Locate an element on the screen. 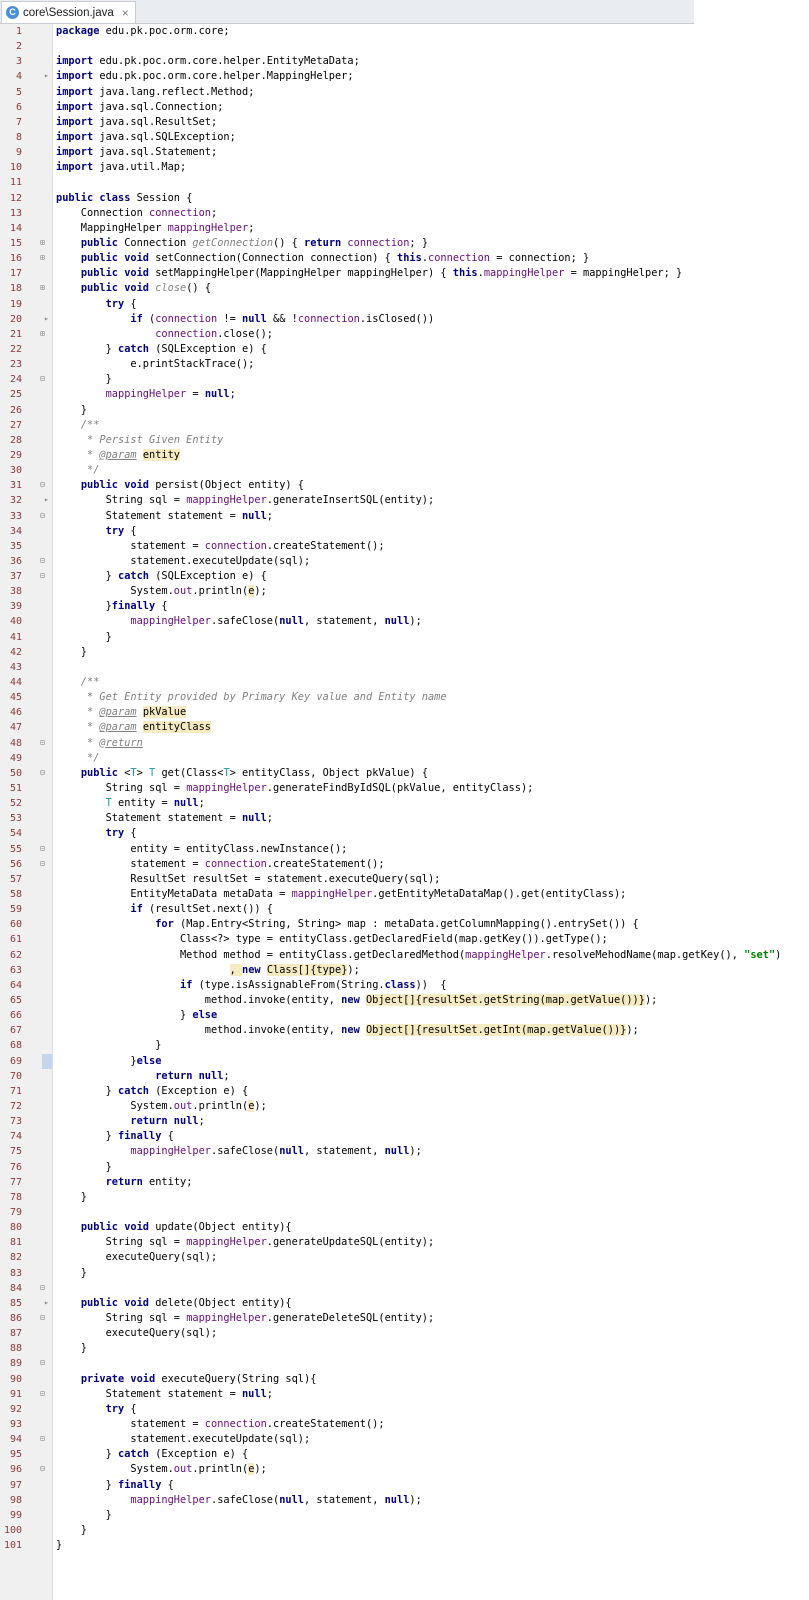  code-line: 42 } is located at coordinates (404, 652).